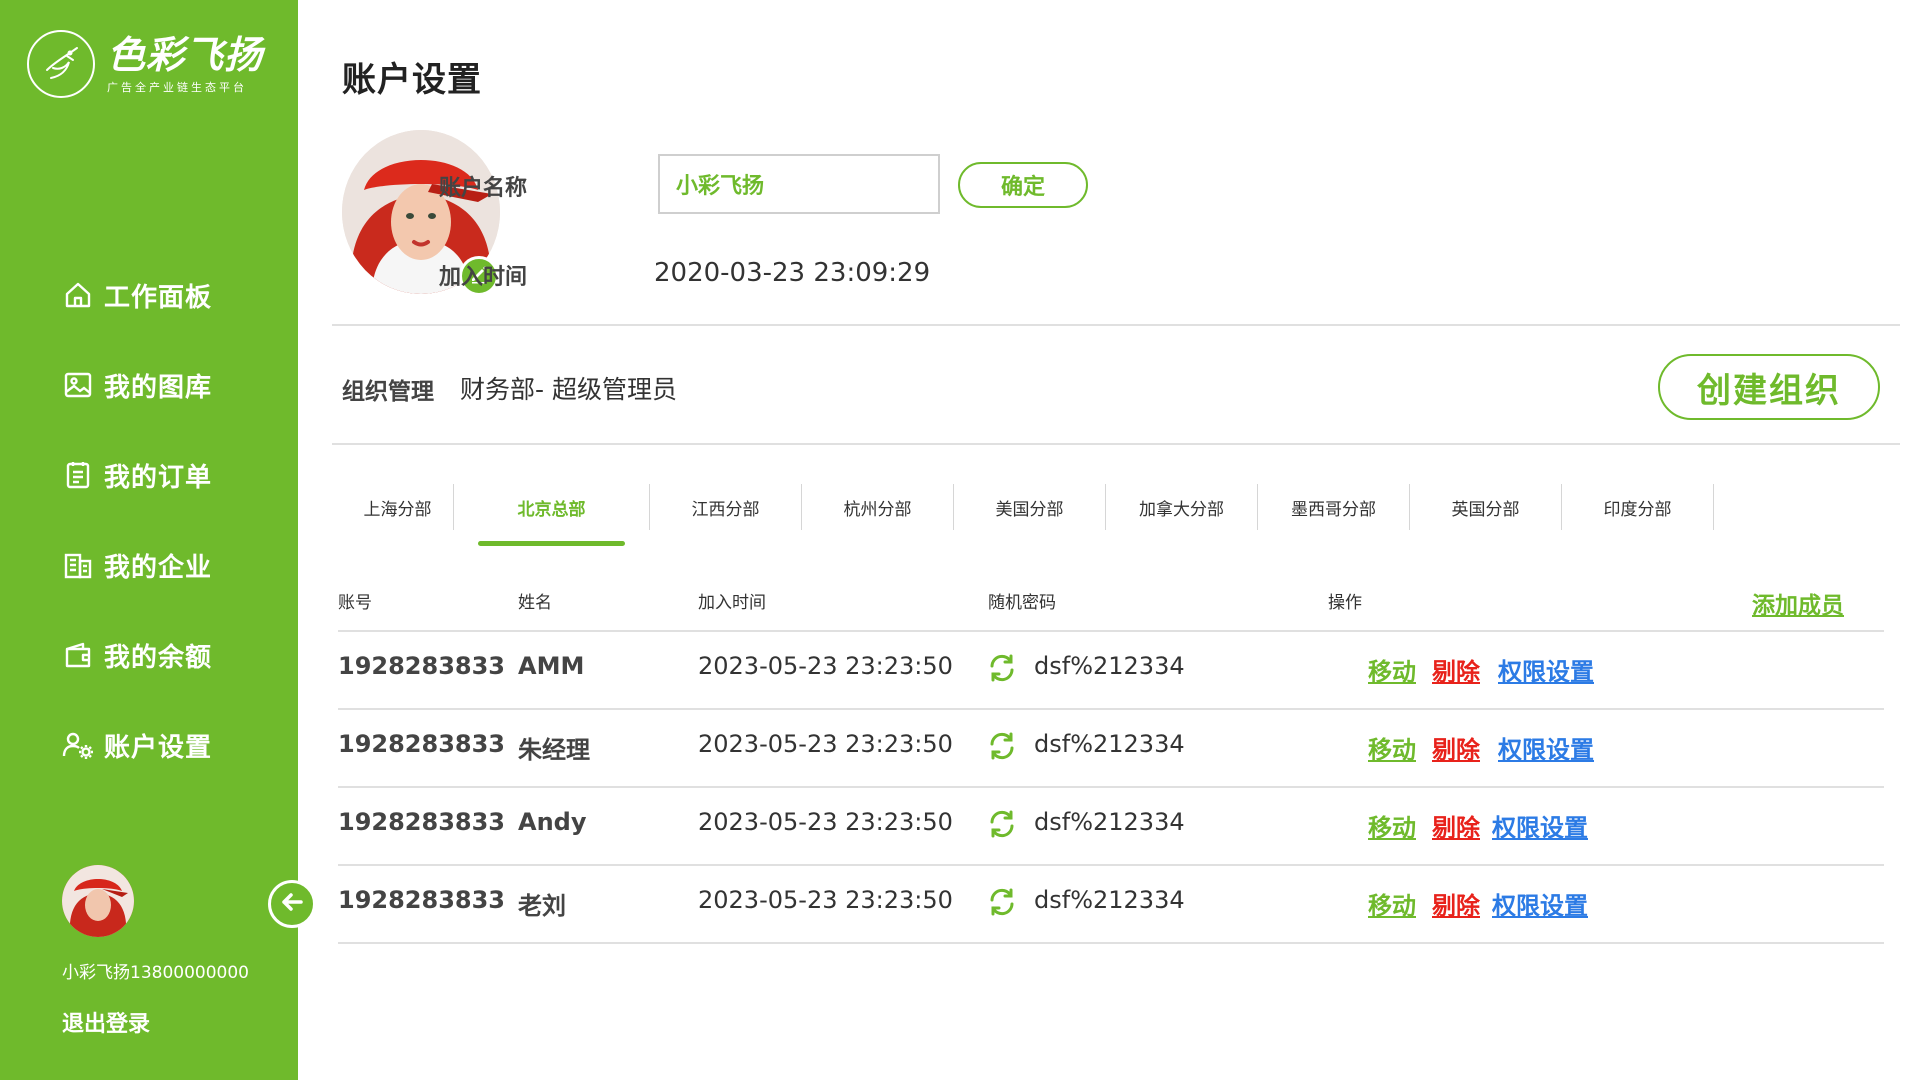 The image size is (1920, 1080). I want to click on tab-hangzhou: 杭州分部, so click(878, 507).